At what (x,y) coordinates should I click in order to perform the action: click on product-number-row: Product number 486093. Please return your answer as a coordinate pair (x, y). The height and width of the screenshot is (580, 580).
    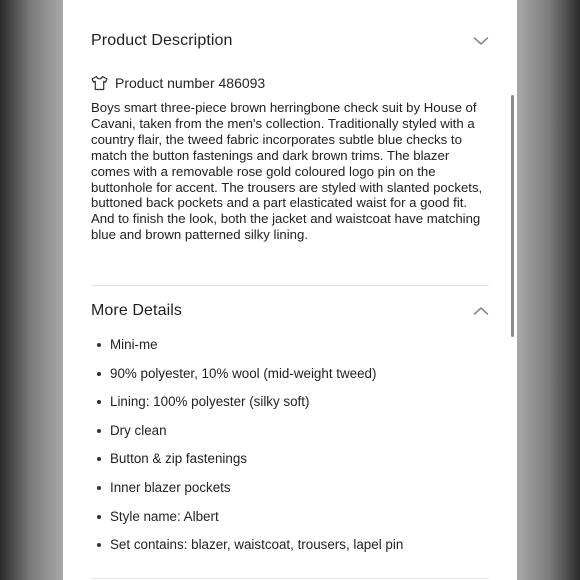
    Looking at the image, I should click on (178, 83).